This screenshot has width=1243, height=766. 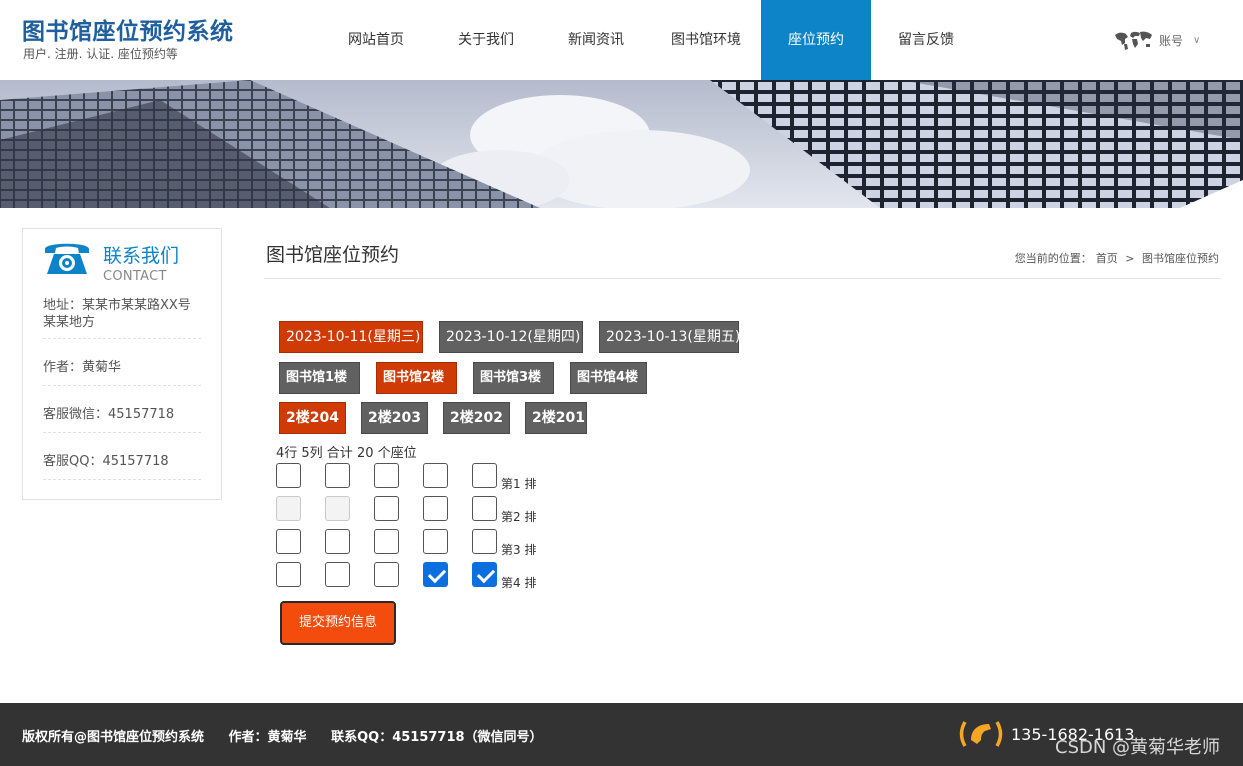 I want to click on telephone-icon, so click(x=67, y=258).